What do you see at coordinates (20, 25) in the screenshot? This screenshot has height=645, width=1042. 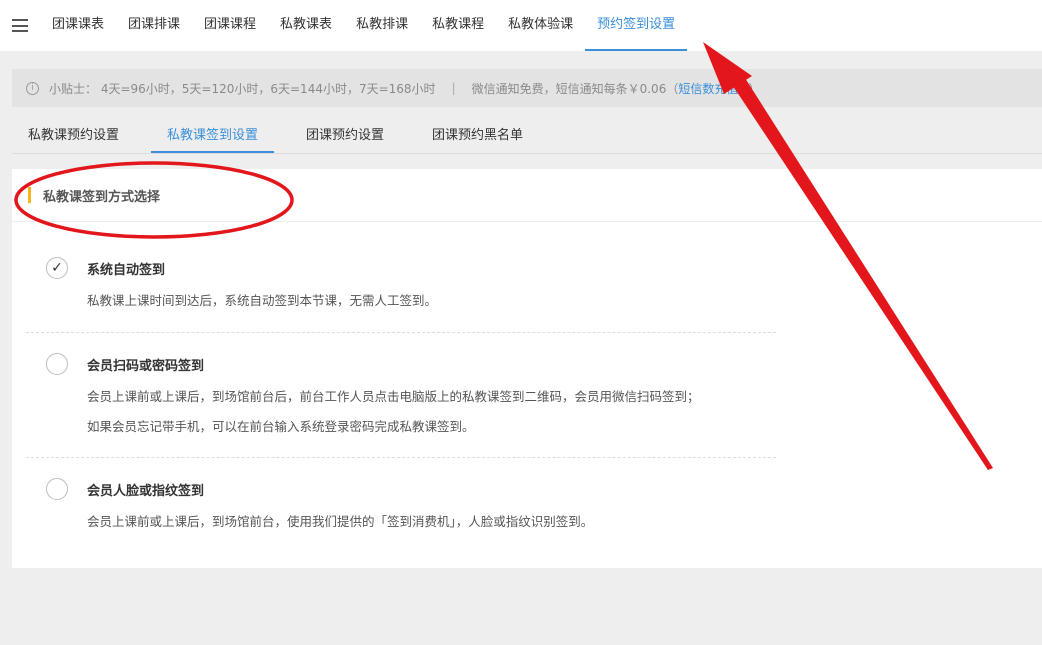 I see `hamburger-menu-icon` at bounding box center [20, 25].